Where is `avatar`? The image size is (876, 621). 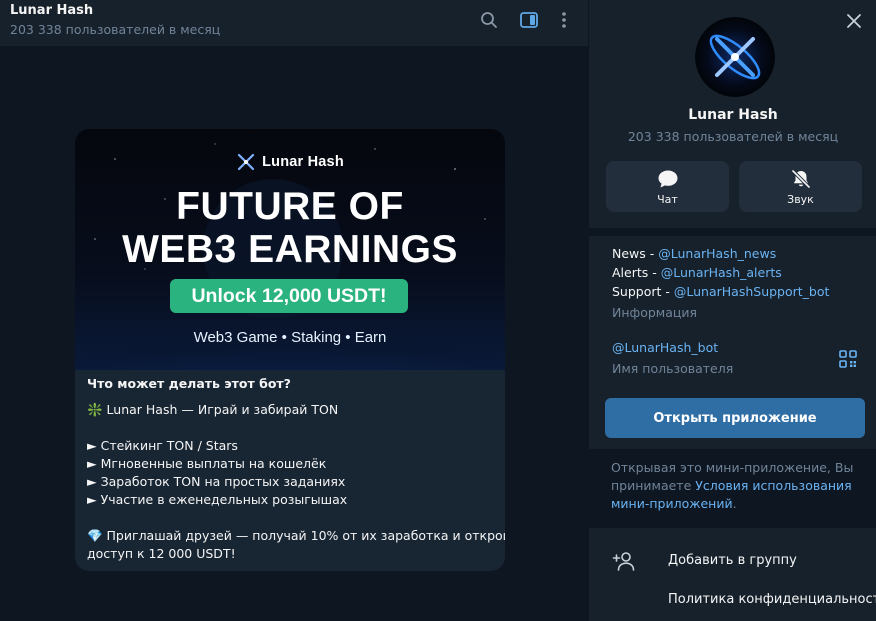 avatar is located at coordinates (735, 57).